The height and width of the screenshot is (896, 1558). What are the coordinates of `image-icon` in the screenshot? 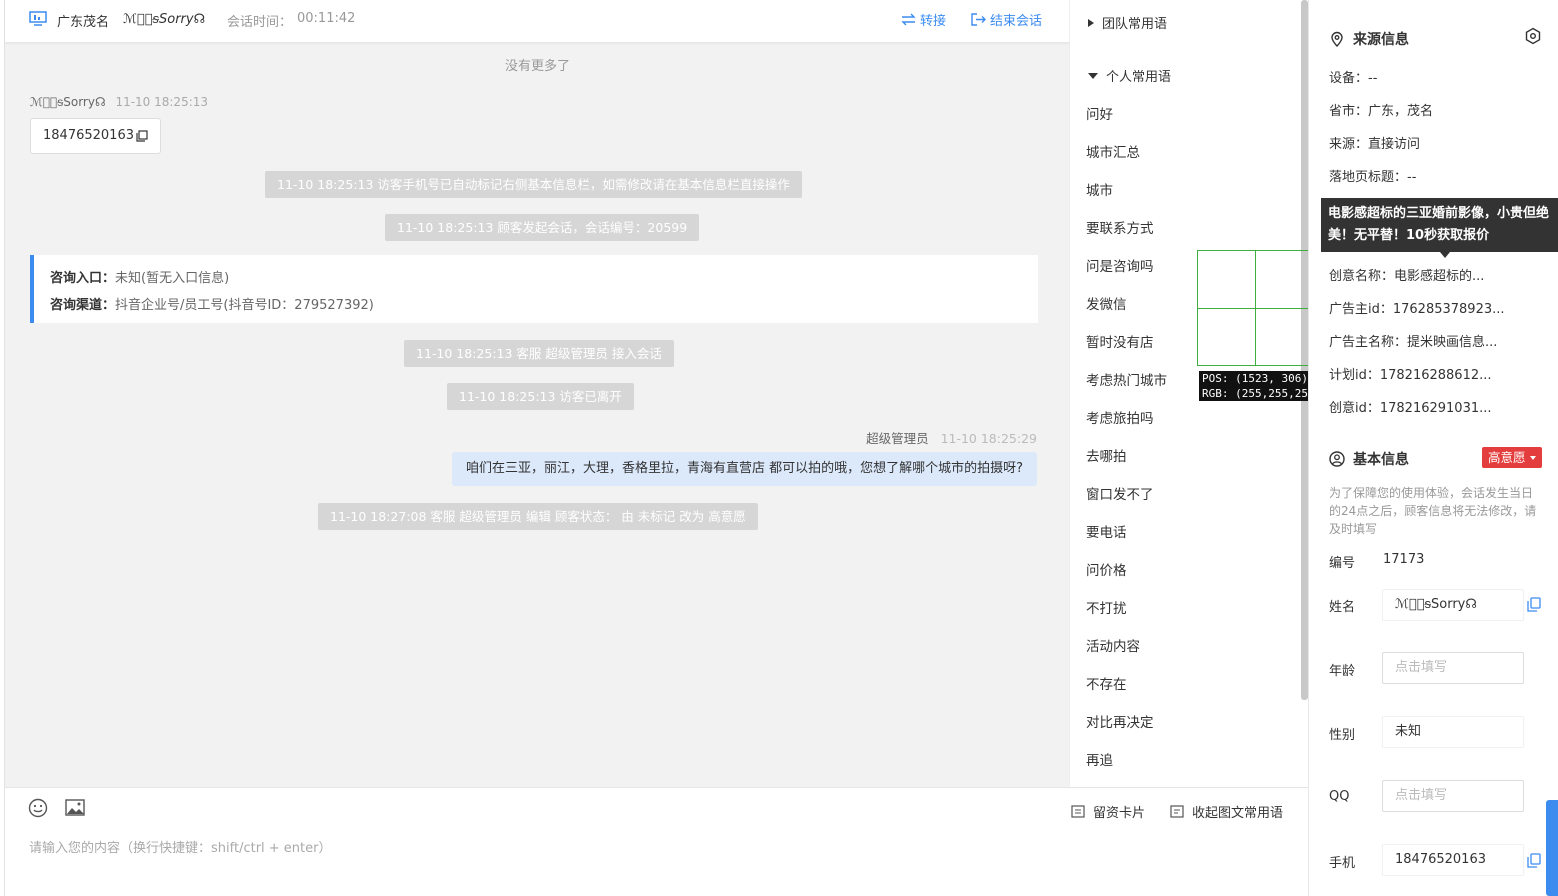 It's located at (75, 807).